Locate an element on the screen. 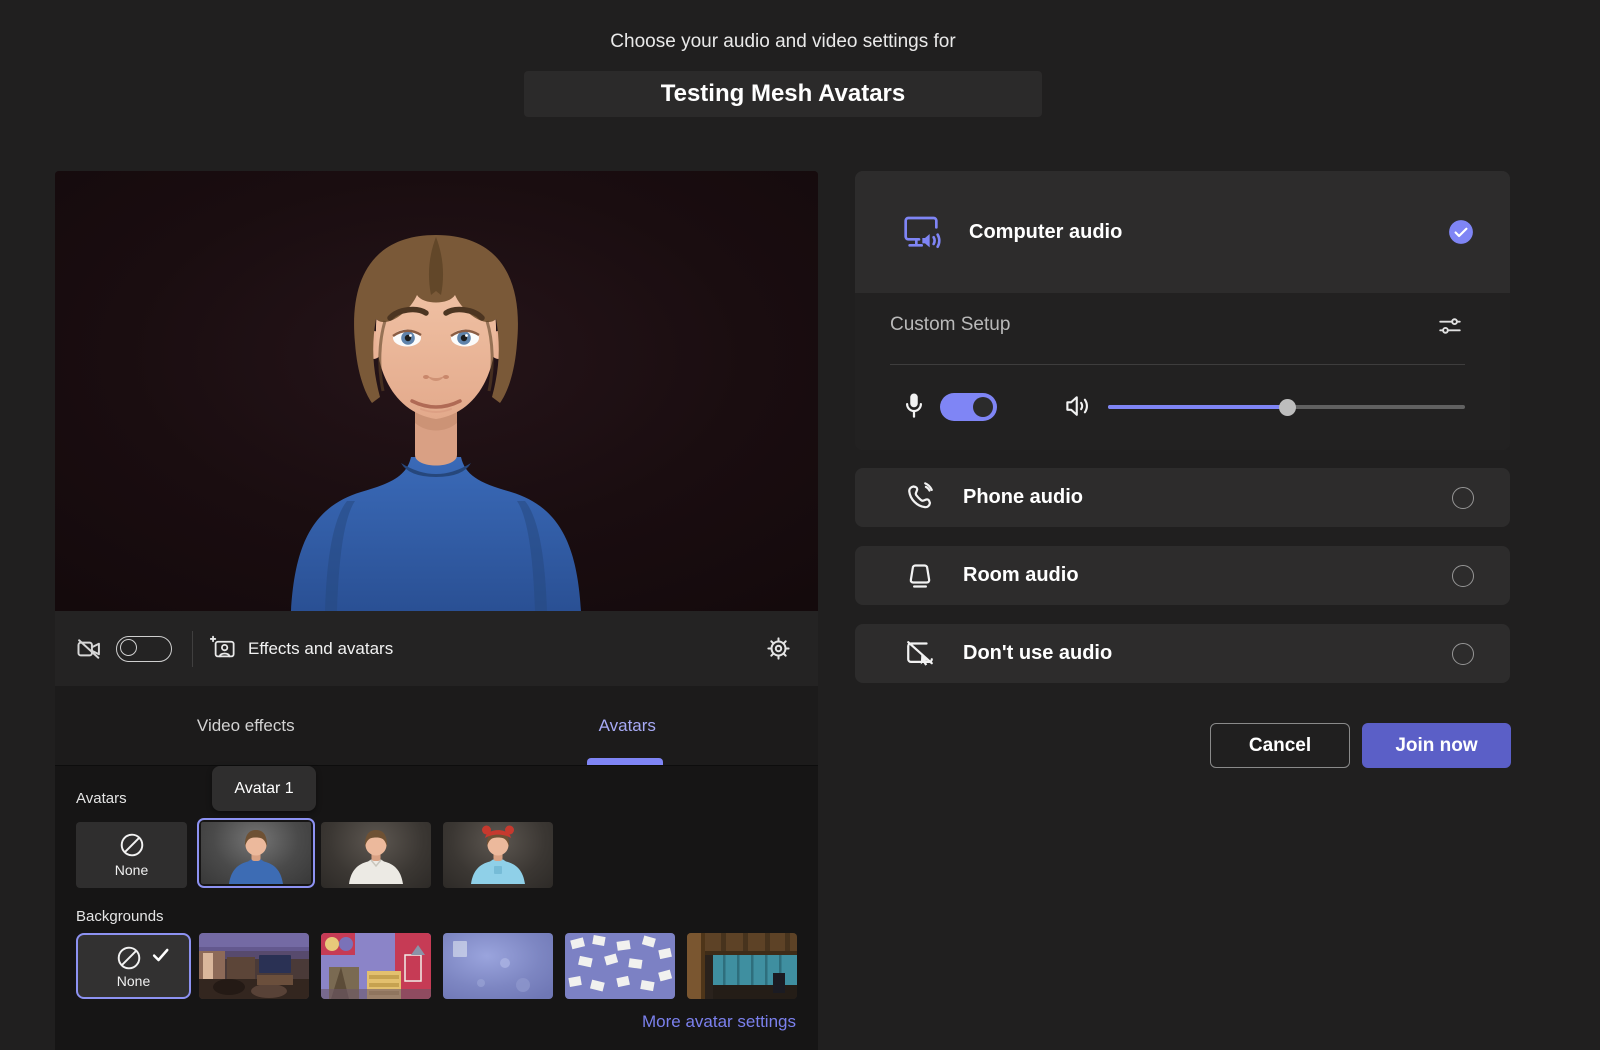 Image resolution: width=1600 pixels, height=1050 pixels. avatar-2-thumbnail is located at coordinates (376, 857).